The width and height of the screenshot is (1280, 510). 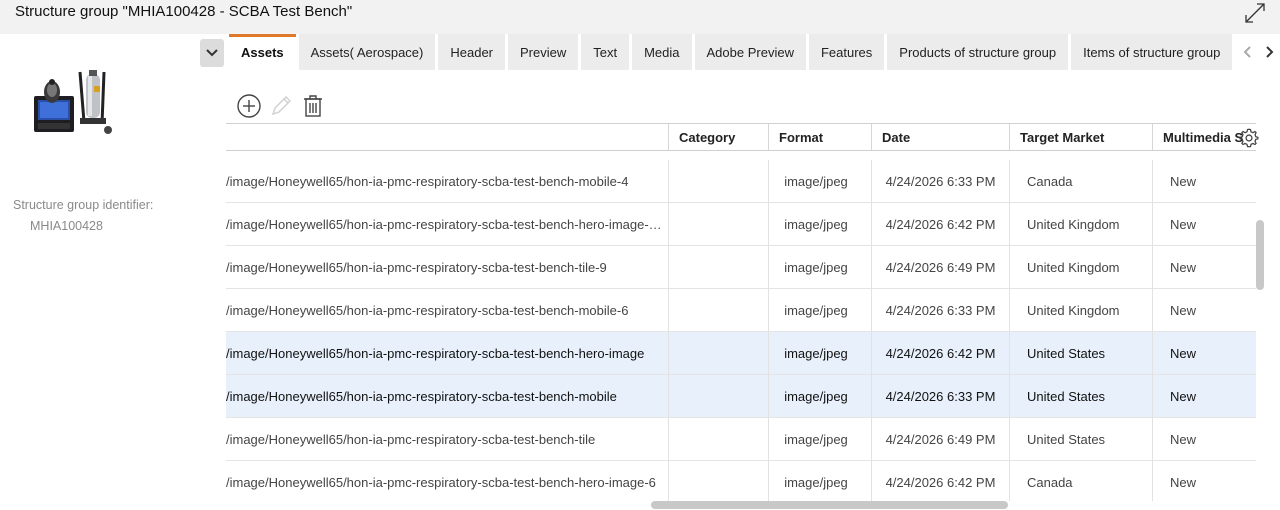 I want to click on column-header-date: Date, so click(x=940, y=137).